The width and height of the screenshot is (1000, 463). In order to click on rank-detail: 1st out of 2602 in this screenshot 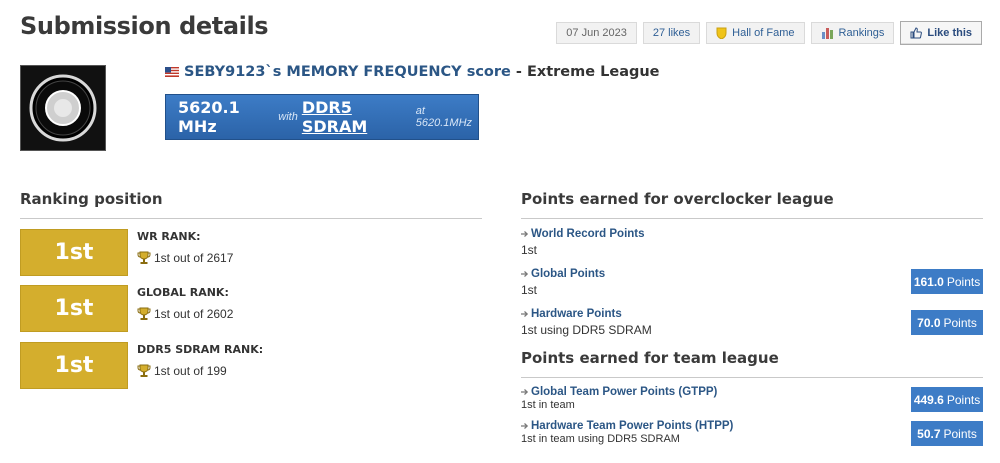, I will do `click(185, 314)`.